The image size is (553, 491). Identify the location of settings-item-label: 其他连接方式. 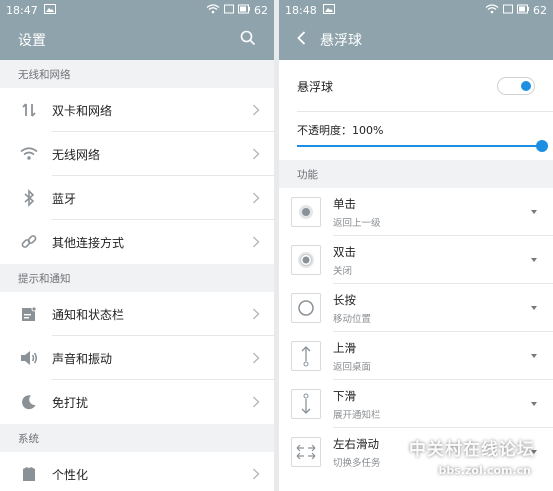
(88, 242).